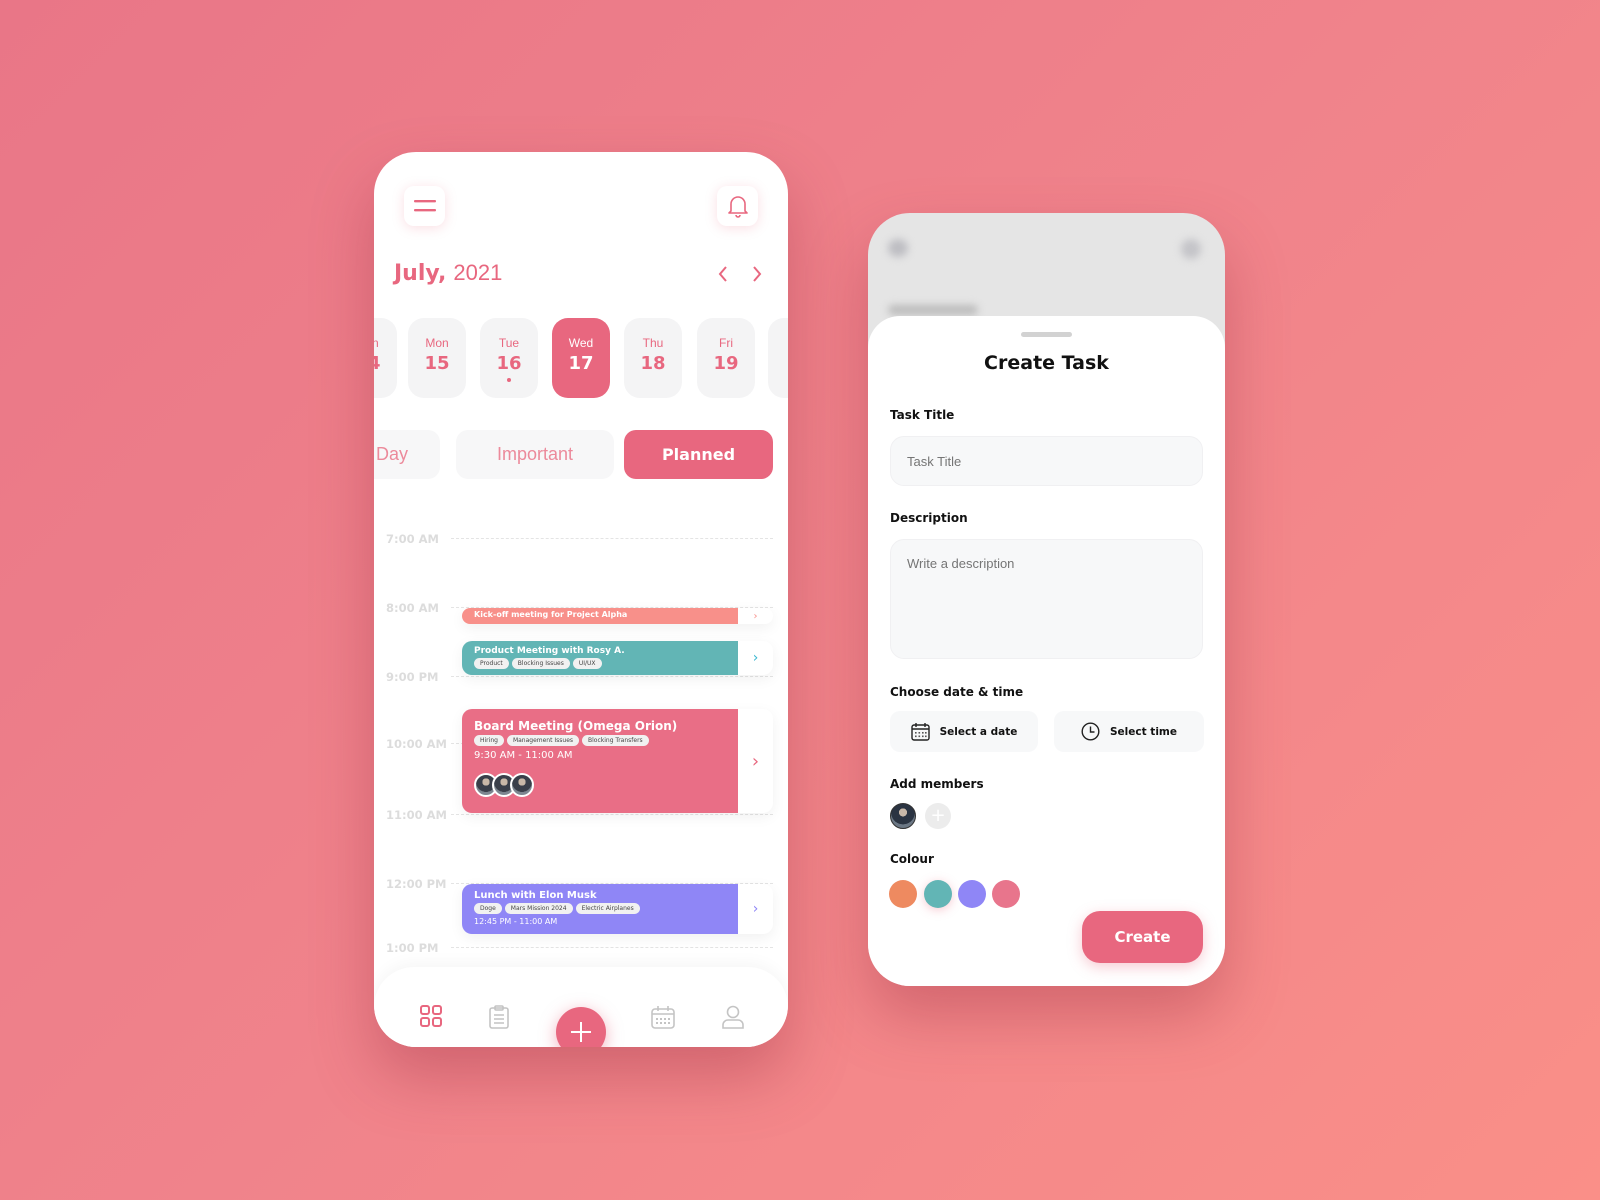  I want to click on day-card: Fri 19, so click(726, 358).